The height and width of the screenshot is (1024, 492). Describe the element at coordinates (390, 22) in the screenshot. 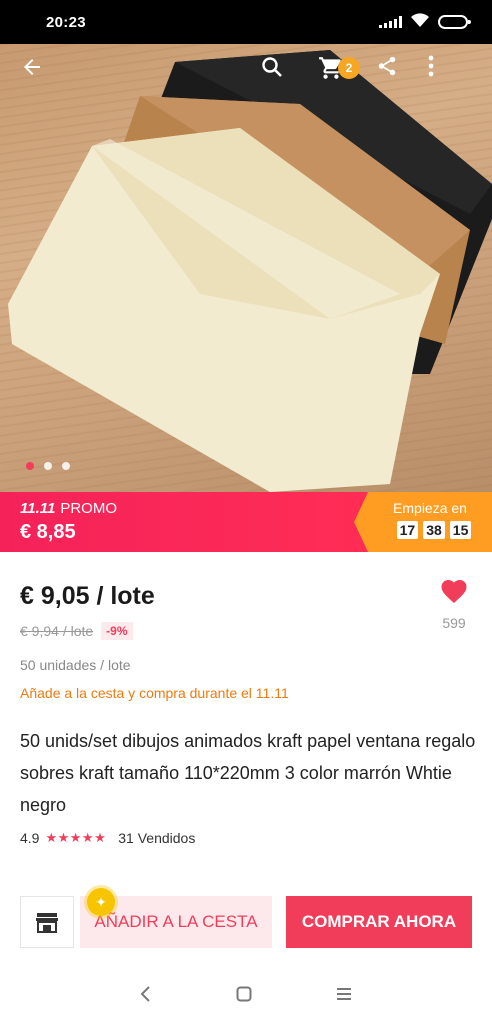

I see `signal-icon` at that location.